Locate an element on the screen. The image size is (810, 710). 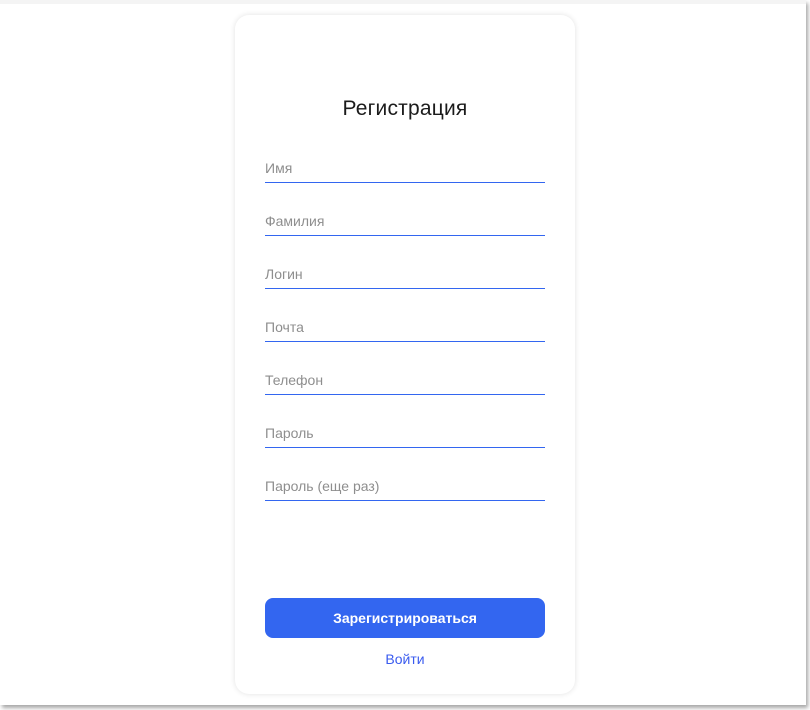
email-input is located at coordinates (405, 327).